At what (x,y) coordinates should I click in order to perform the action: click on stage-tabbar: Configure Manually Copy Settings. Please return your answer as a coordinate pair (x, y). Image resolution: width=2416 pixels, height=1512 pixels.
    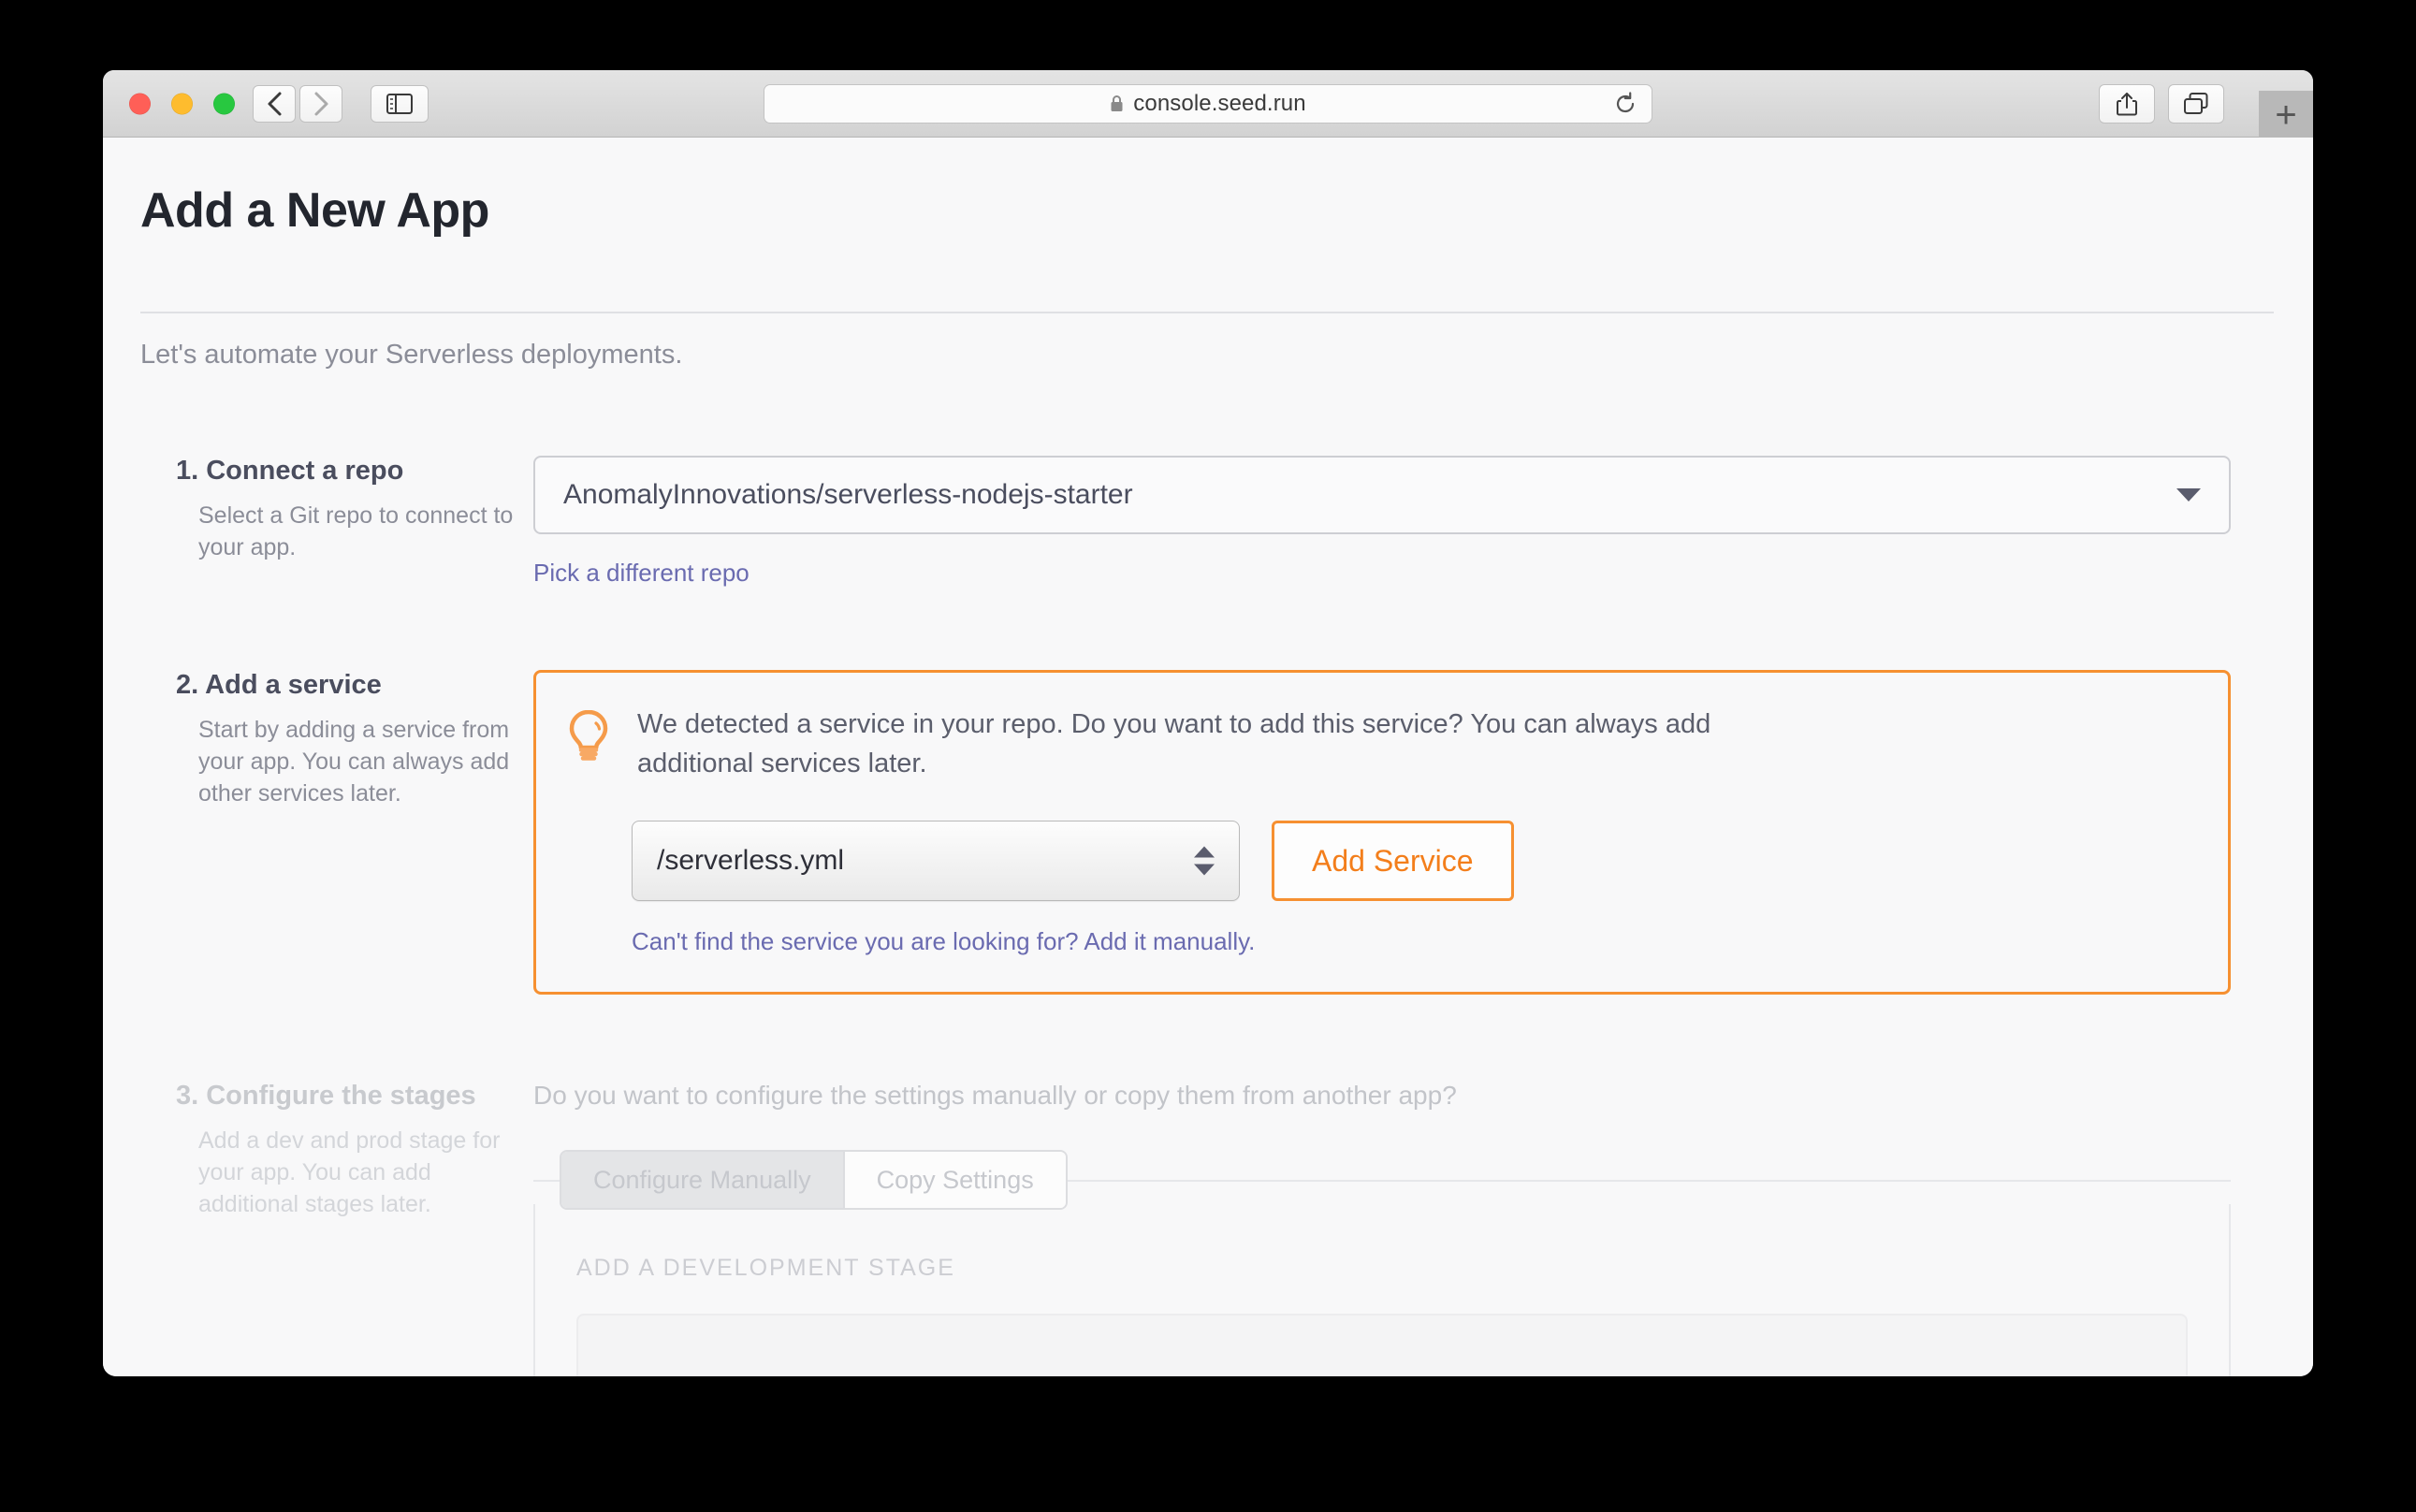
    Looking at the image, I should click on (1382, 1181).